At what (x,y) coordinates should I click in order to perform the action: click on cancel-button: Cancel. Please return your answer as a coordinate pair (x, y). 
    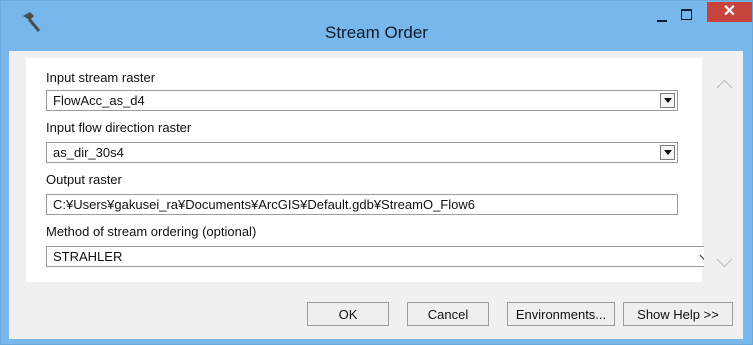
    Looking at the image, I should click on (448, 314).